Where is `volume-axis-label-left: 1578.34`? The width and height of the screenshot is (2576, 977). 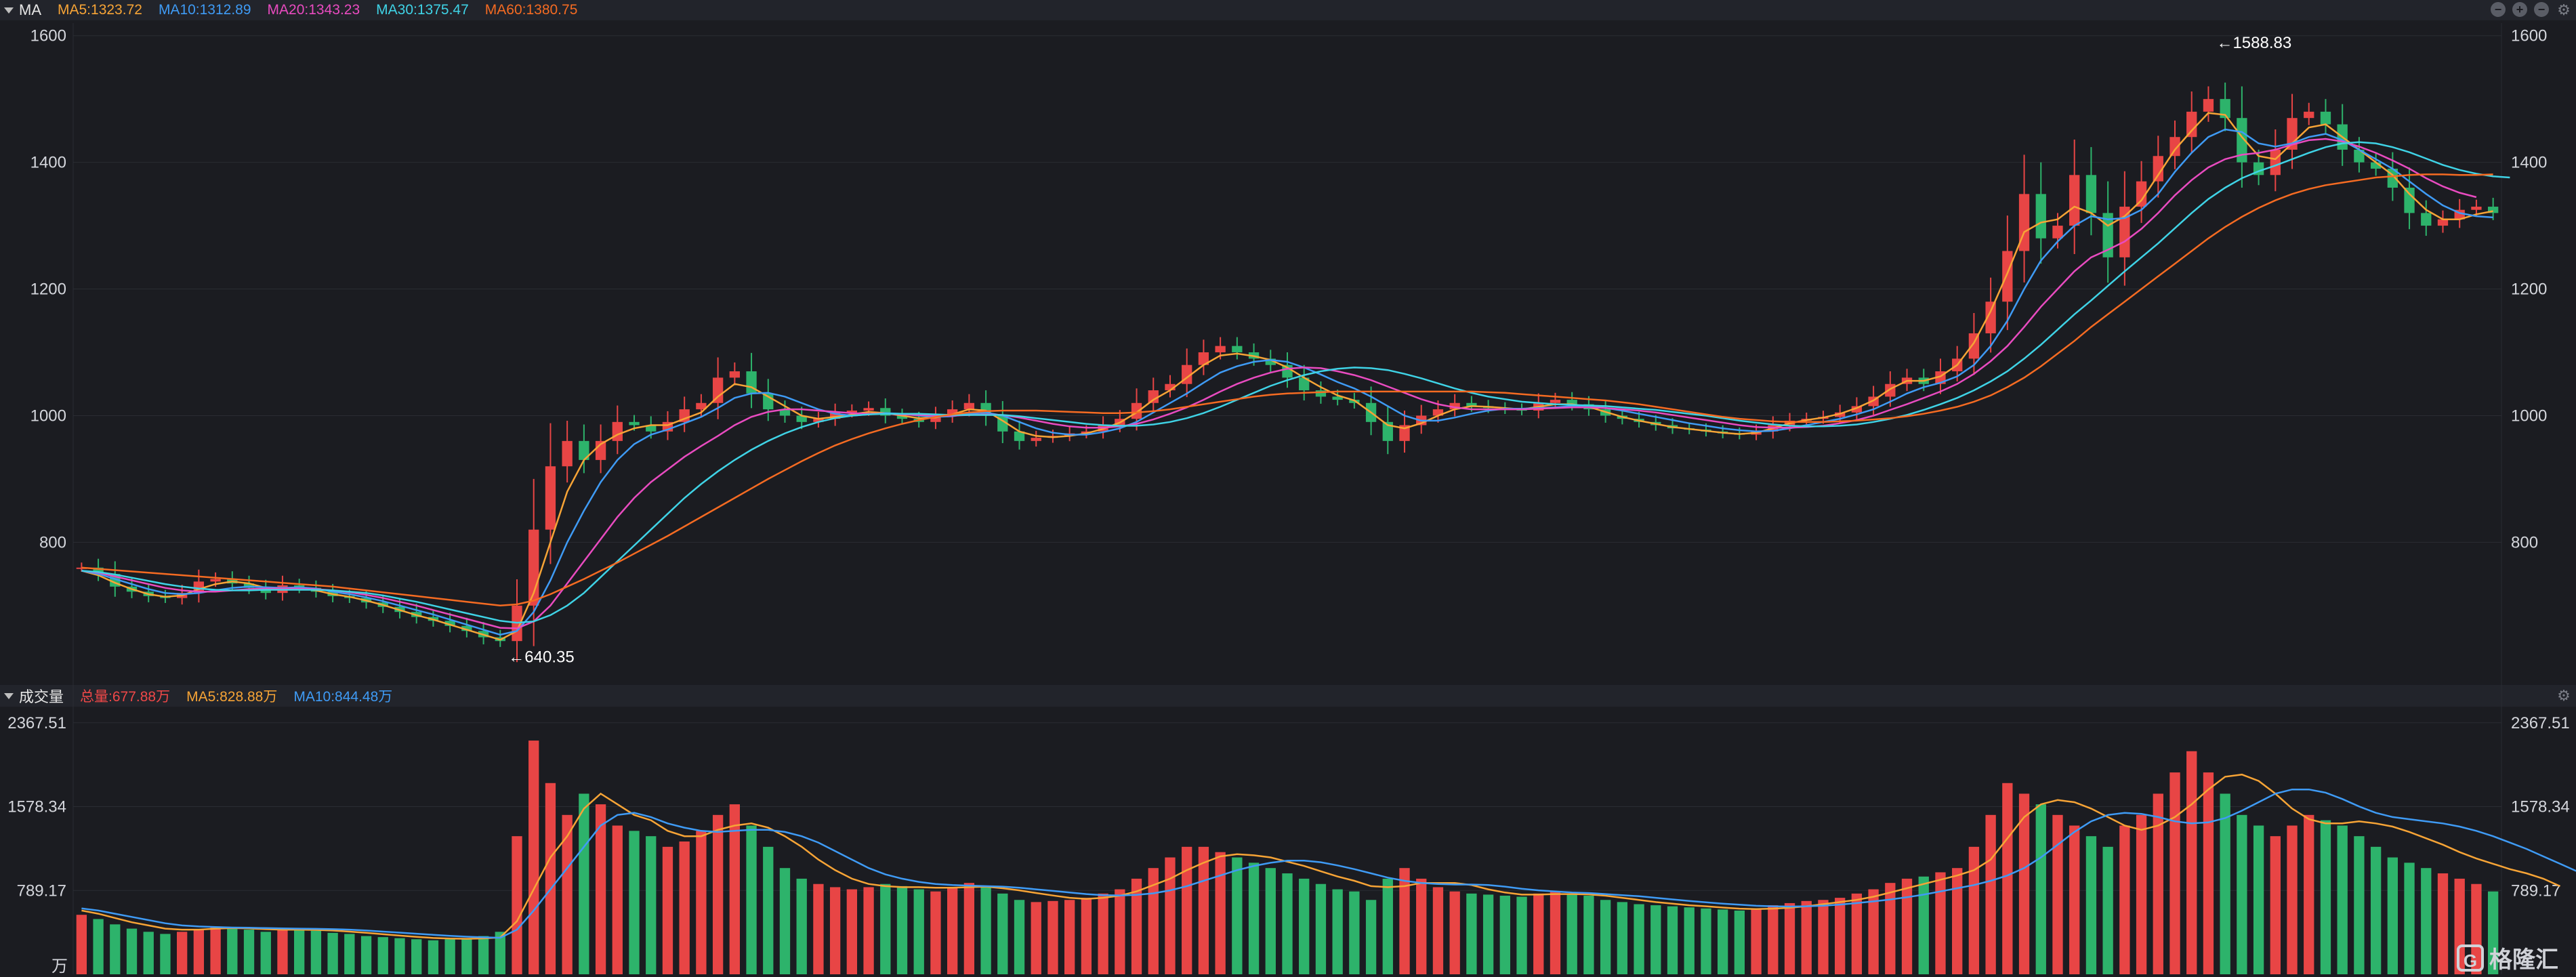 volume-axis-label-left: 1578.34 is located at coordinates (36, 807).